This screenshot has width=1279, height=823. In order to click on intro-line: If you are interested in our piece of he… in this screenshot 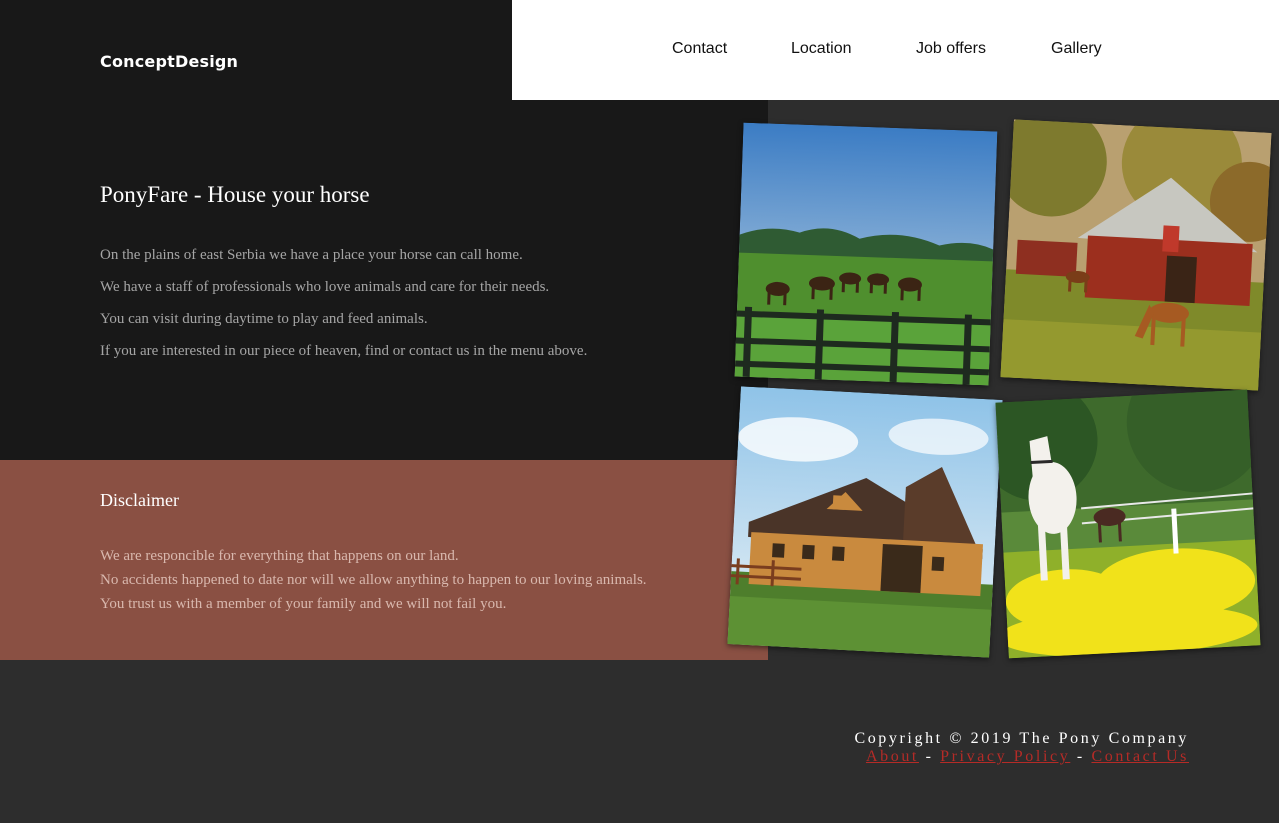, I will do `click(344, 351)`.